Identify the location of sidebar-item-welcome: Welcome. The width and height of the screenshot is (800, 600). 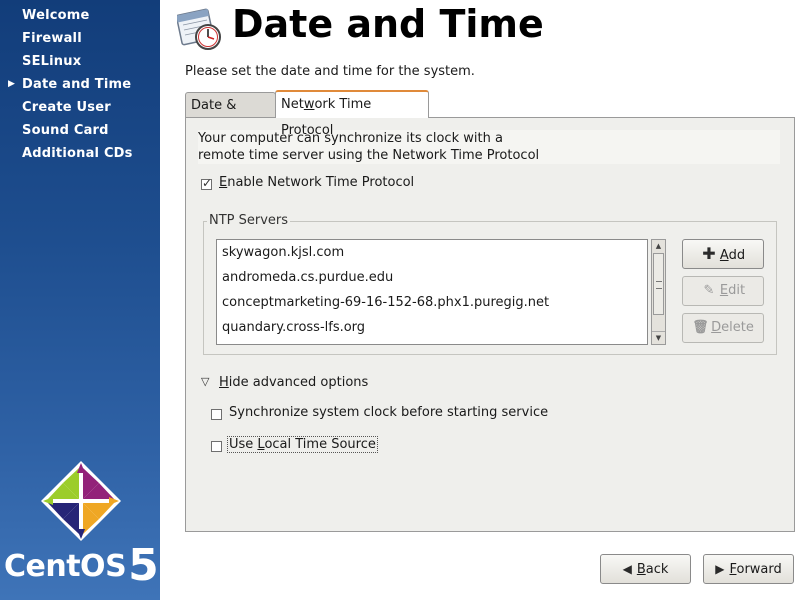
(80, 15).